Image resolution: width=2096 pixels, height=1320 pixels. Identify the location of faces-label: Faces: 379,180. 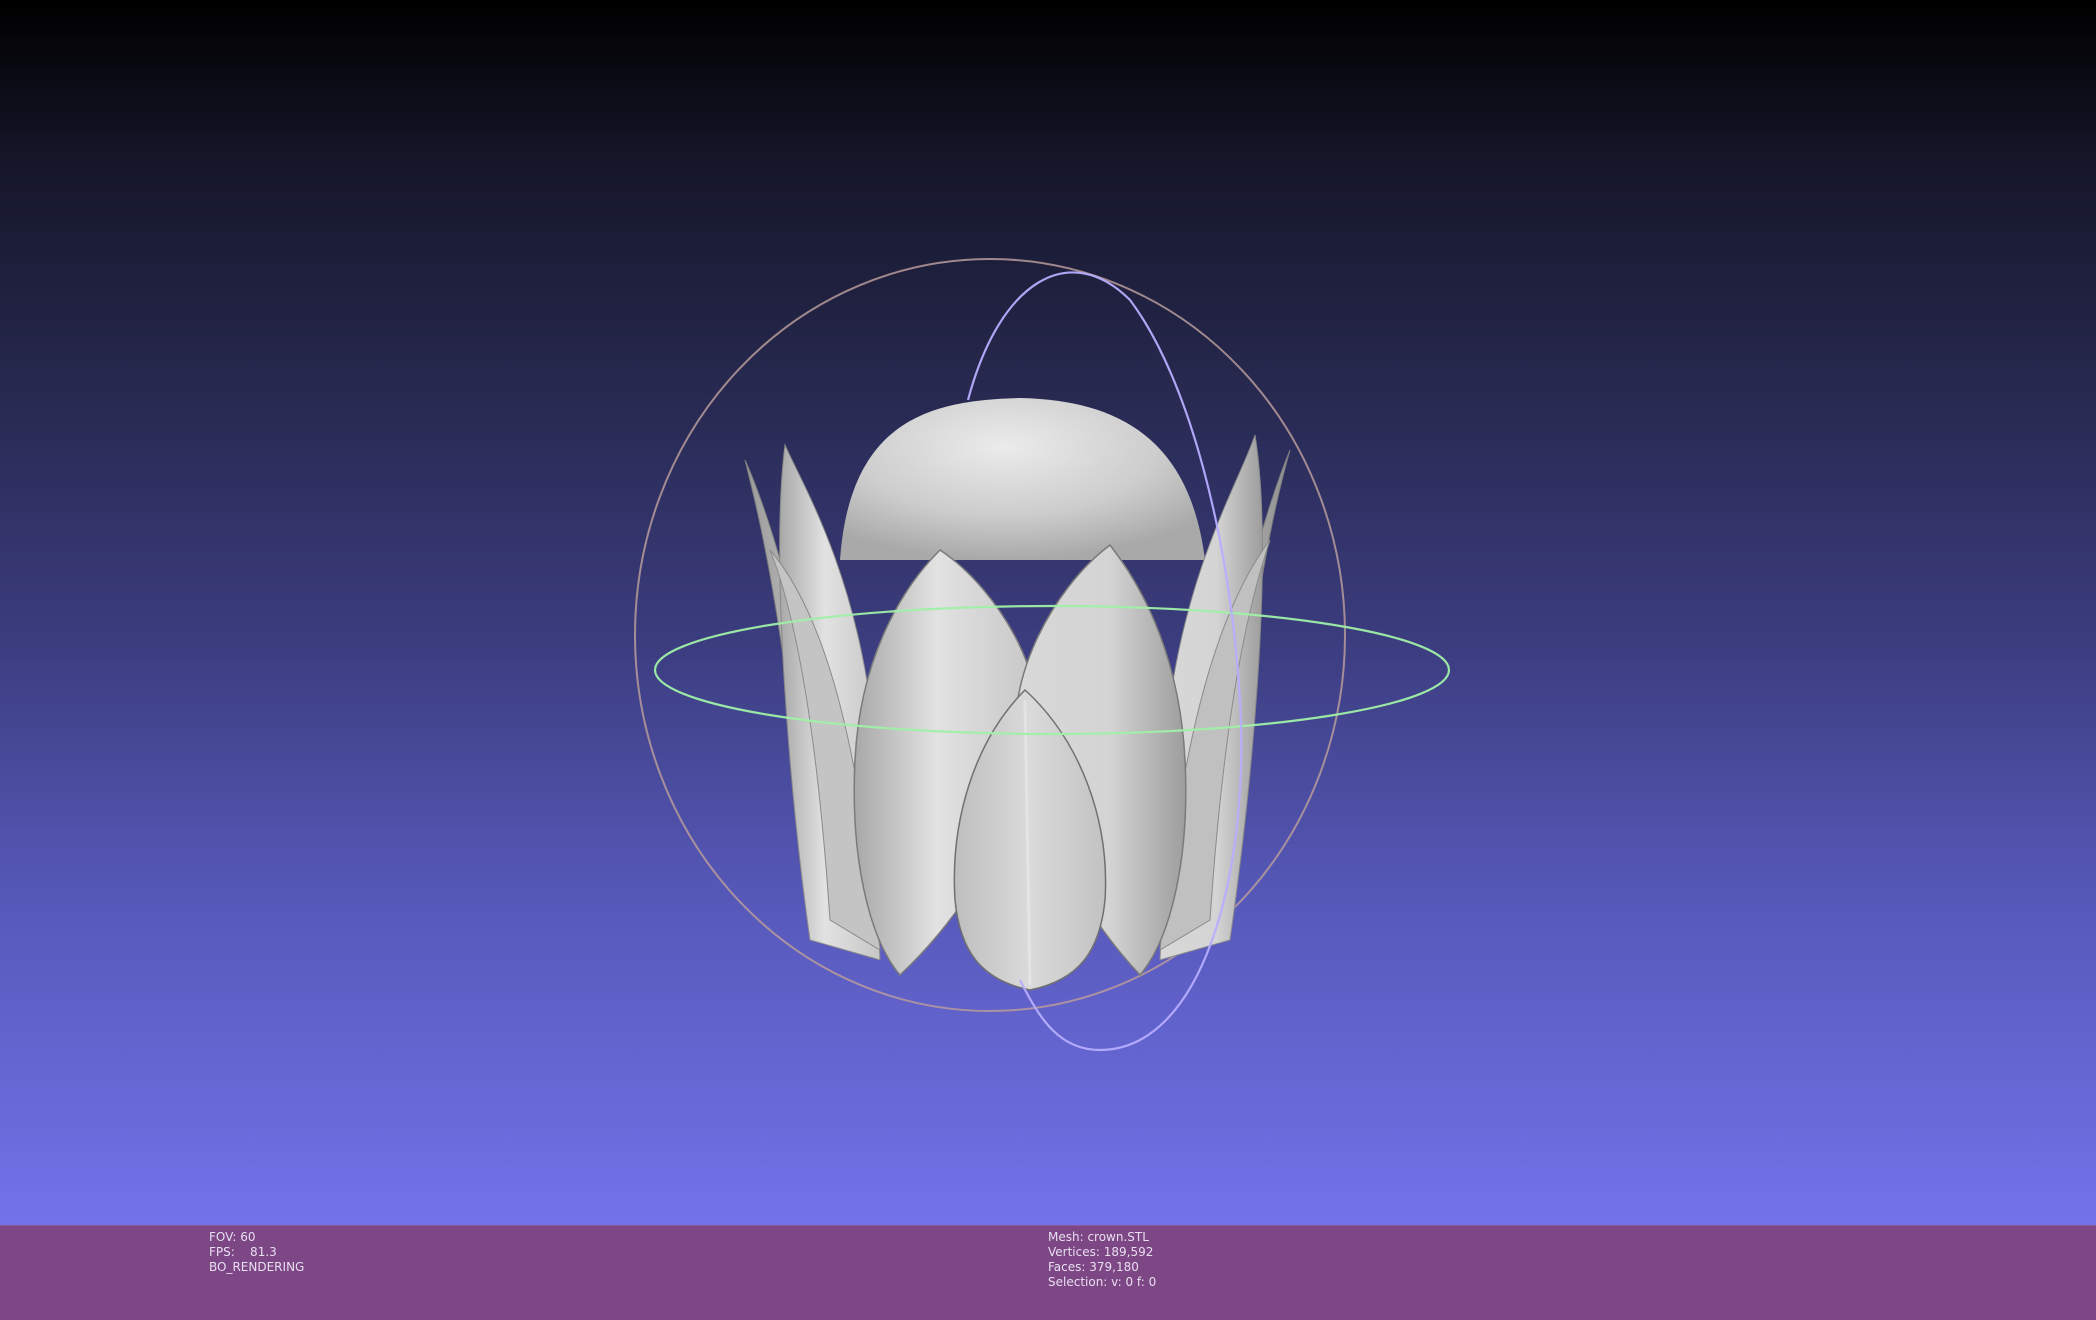
(1093, 1267).